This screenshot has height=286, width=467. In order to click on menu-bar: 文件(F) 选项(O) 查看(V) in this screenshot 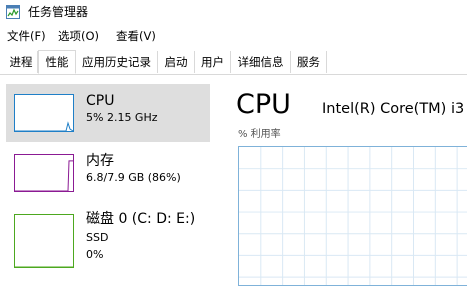, I will do `click(233, 36)`.